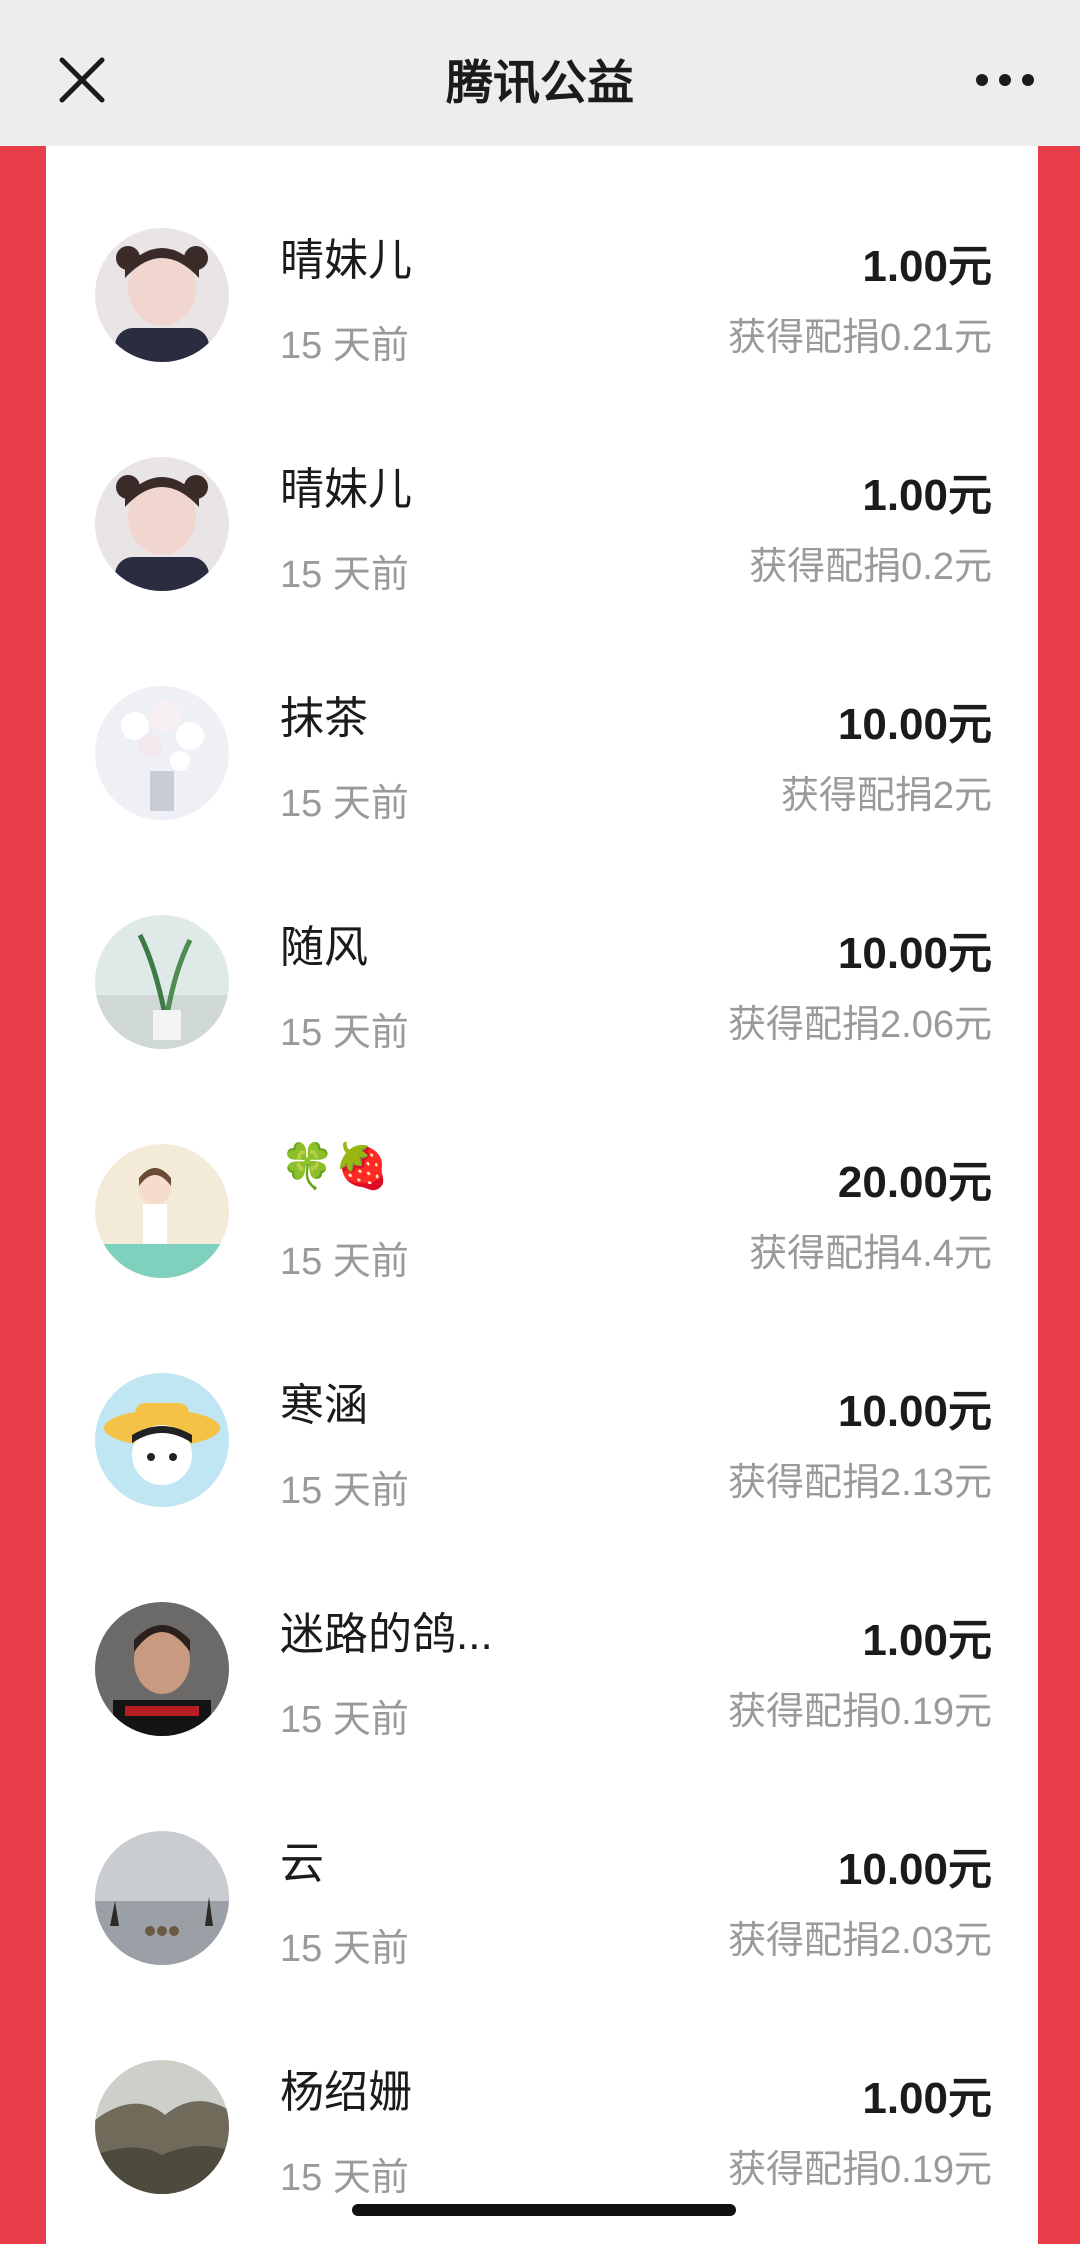  I want to click on match-amount: 获得配捐4.4元, so click(870, 1254).